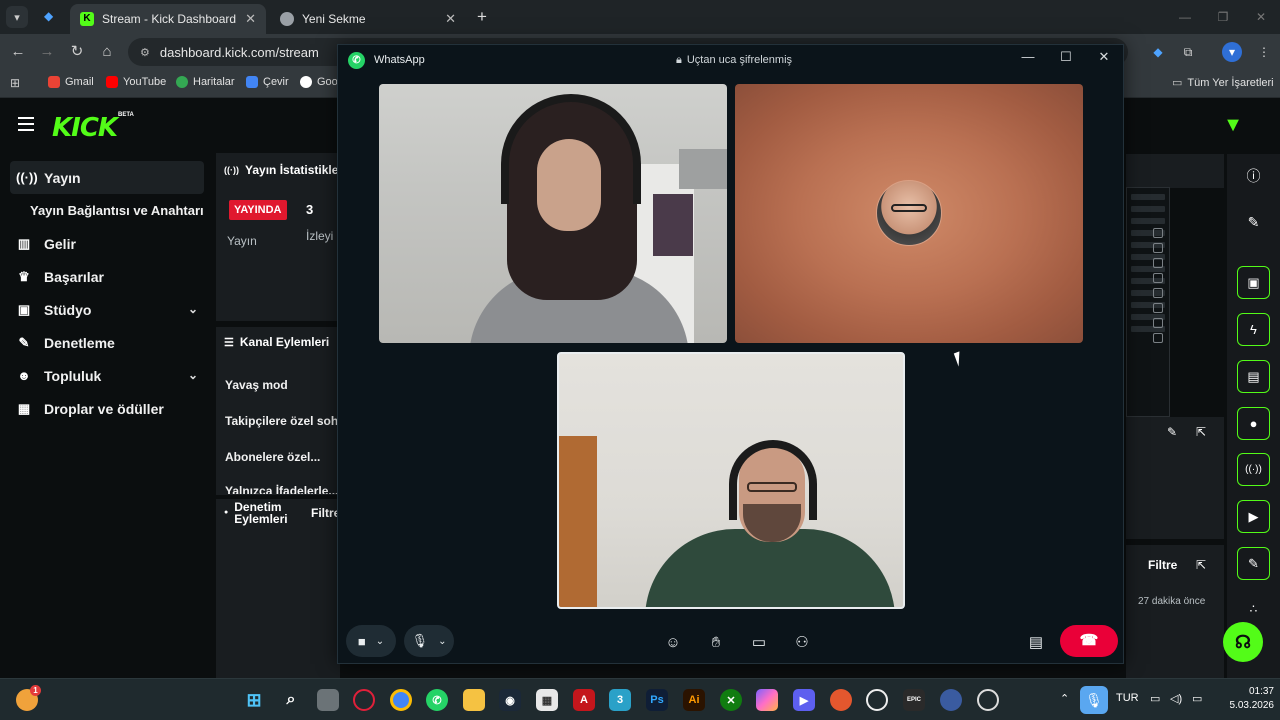 This screenshot has height=720, width=1280. I want to click on sidebar-item-community: ☻ Topluluk ⌄, so click(107, 375).